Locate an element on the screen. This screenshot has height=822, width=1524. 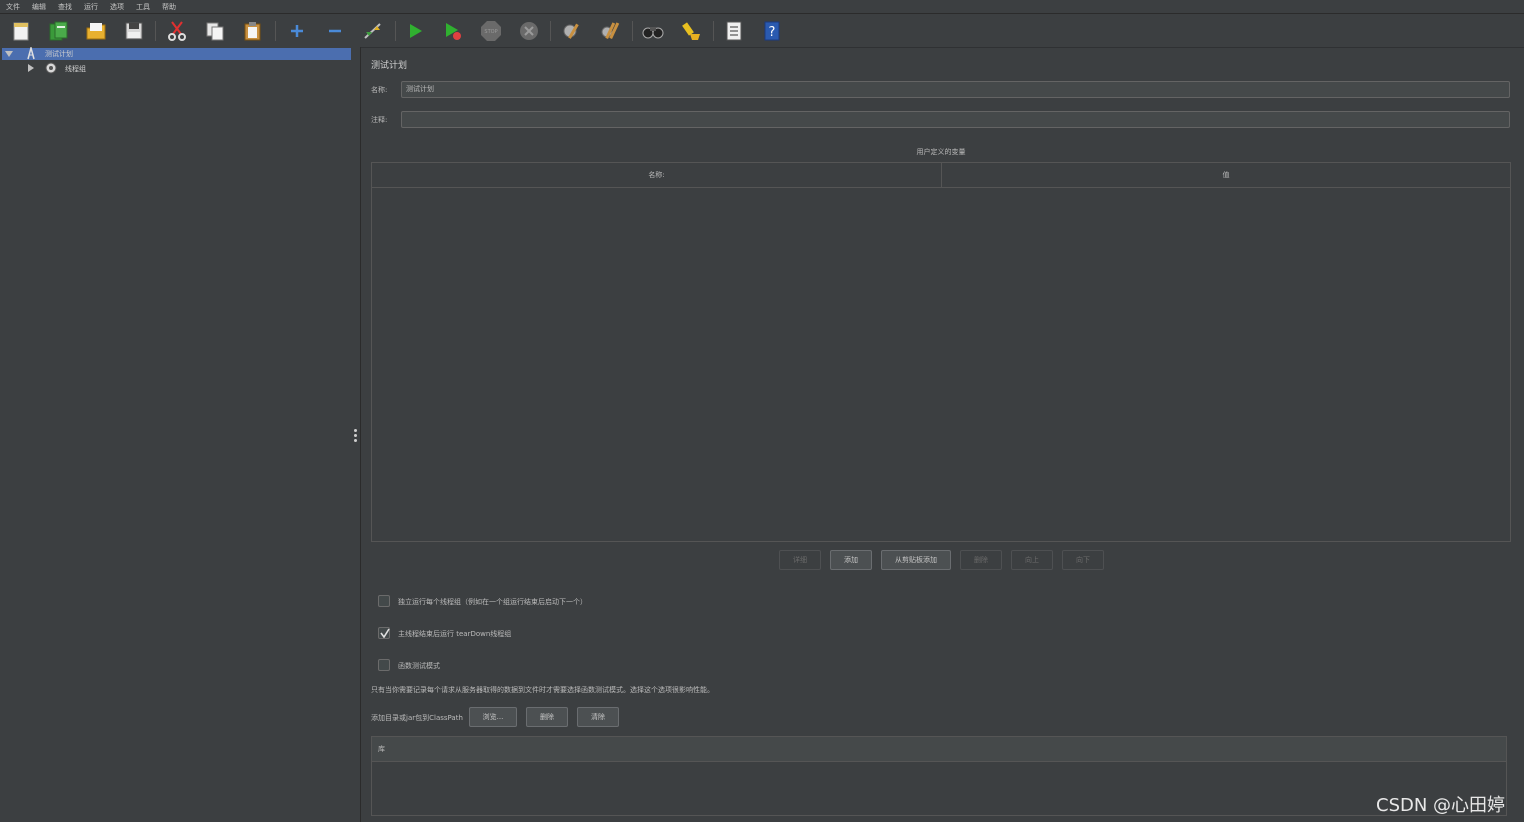
menu-file: 文件 is located at coordinates (13, 7).